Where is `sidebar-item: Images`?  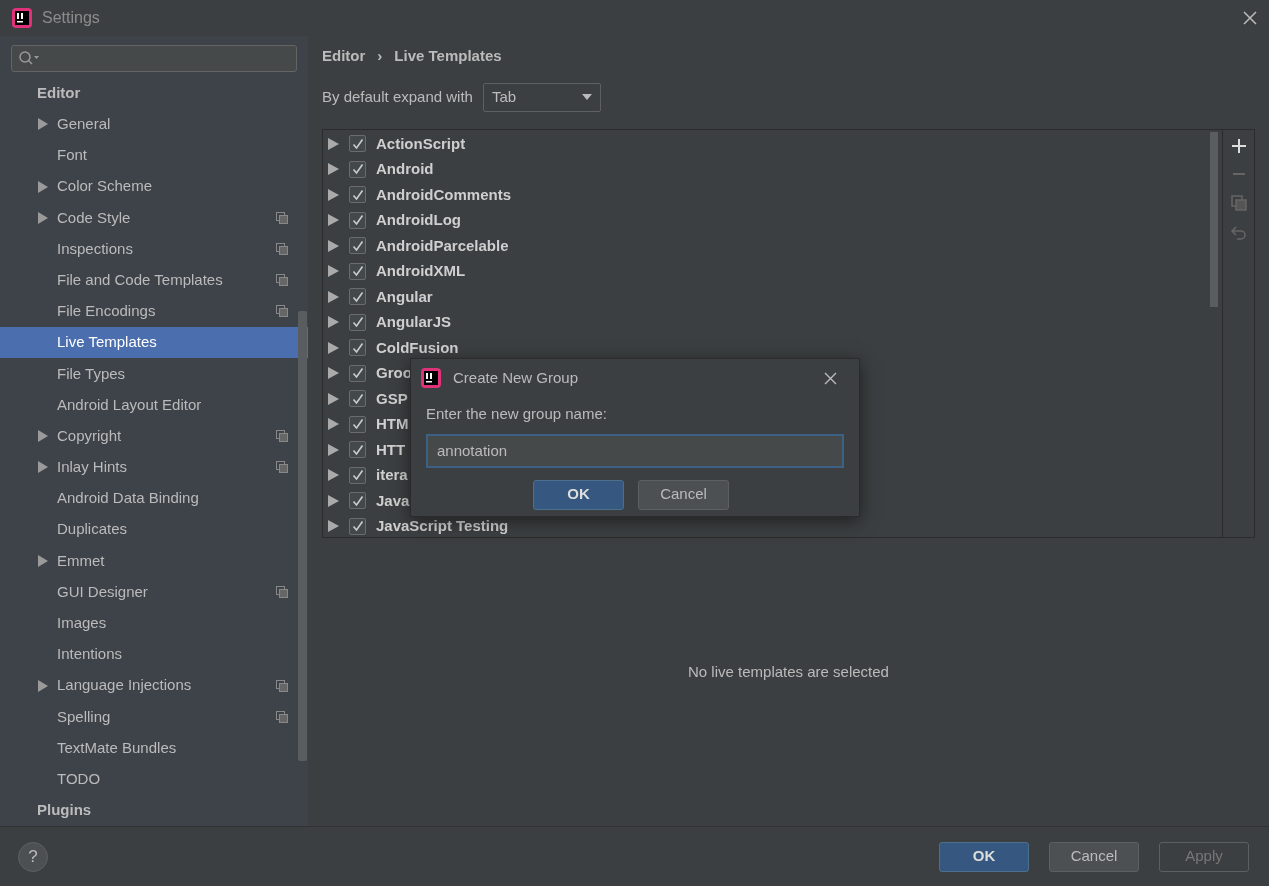
sidebar-item: Images is located at coordinates (154, 623).